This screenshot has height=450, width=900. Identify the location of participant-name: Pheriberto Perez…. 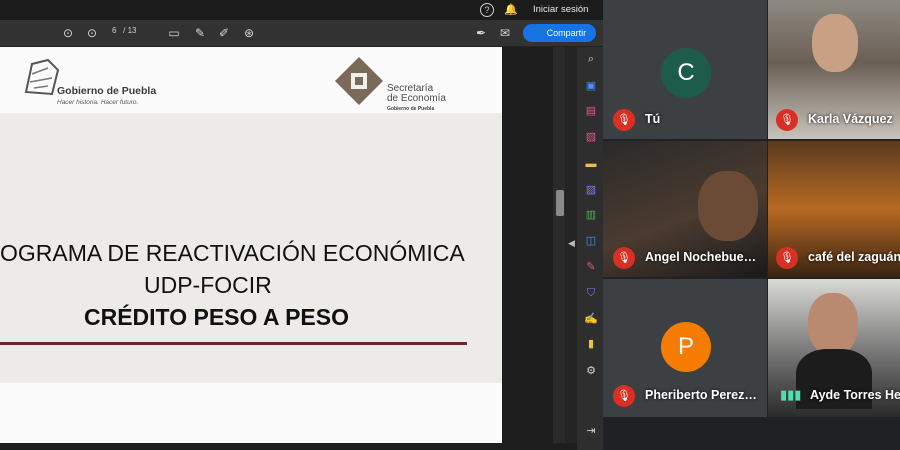
(701, 395).